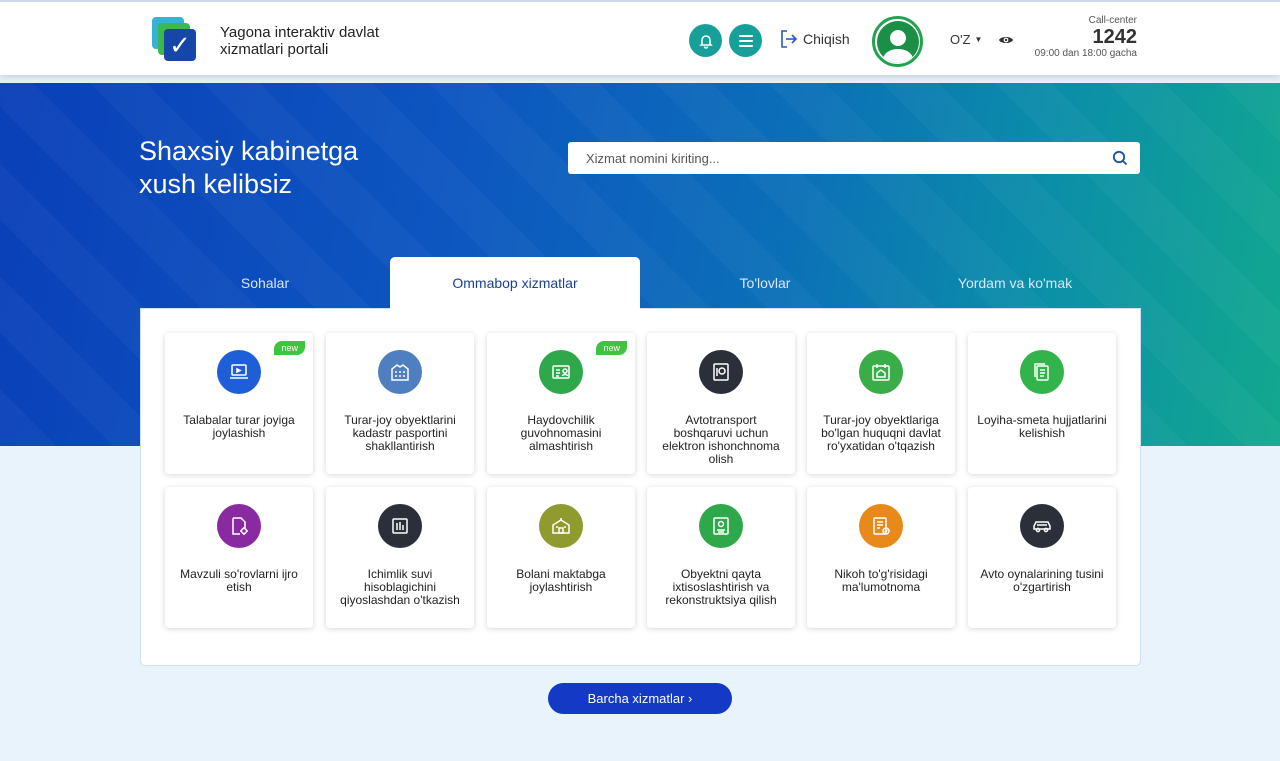 This screenshot has width=1280, height=761. What do you see at coordinates (881, 372) in the screenshot?
I see `house-calendar-icon` at bounding box center [881, 372].